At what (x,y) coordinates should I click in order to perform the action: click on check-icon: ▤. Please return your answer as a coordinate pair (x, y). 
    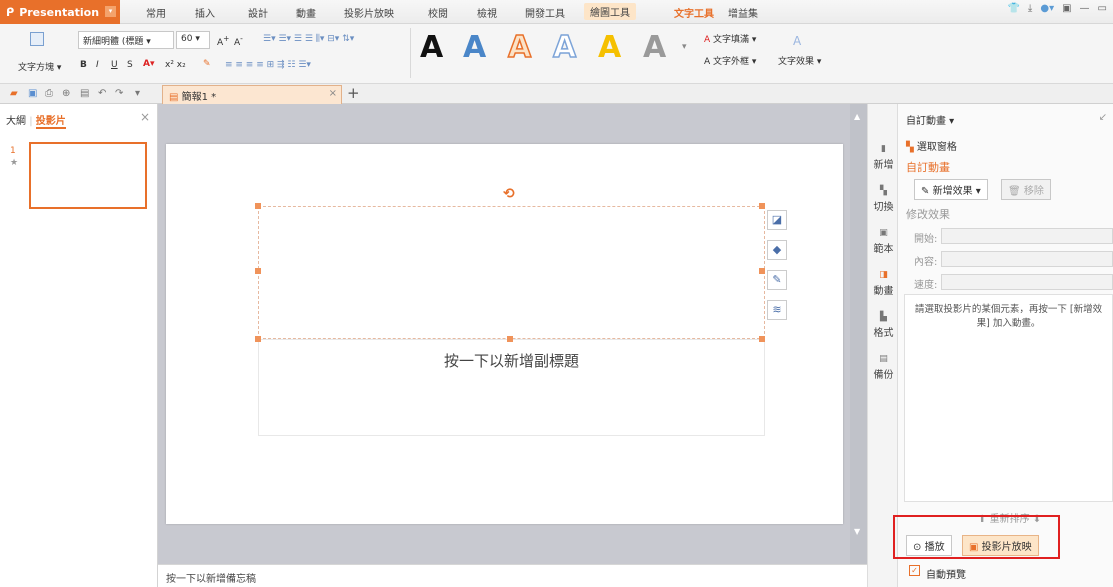
    Looking at the image, I should click on (84, 93).